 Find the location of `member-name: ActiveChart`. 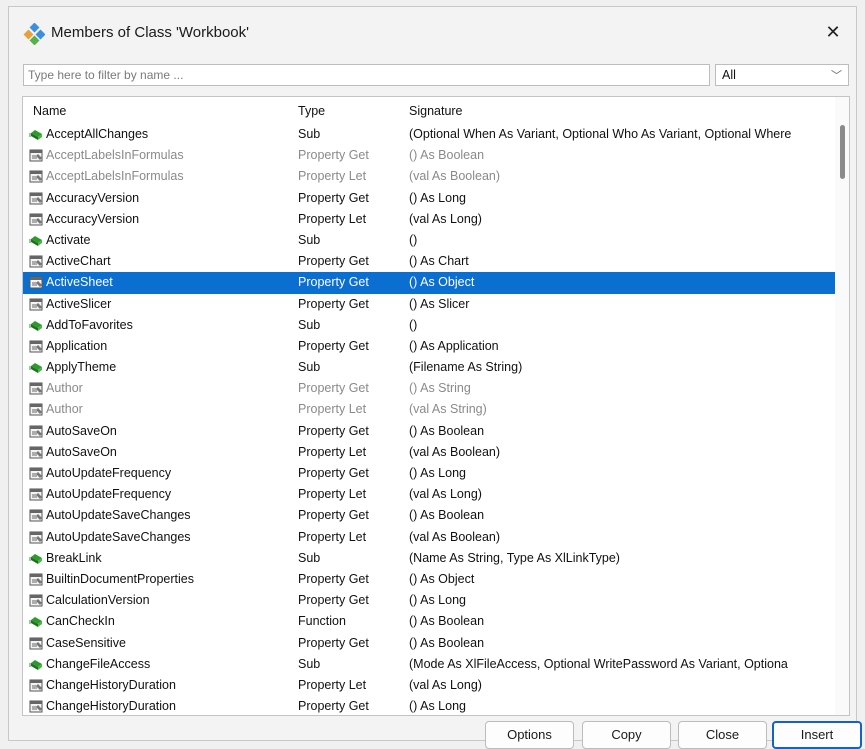

member-name: ActiveChart is located at coordinates (78, 261).